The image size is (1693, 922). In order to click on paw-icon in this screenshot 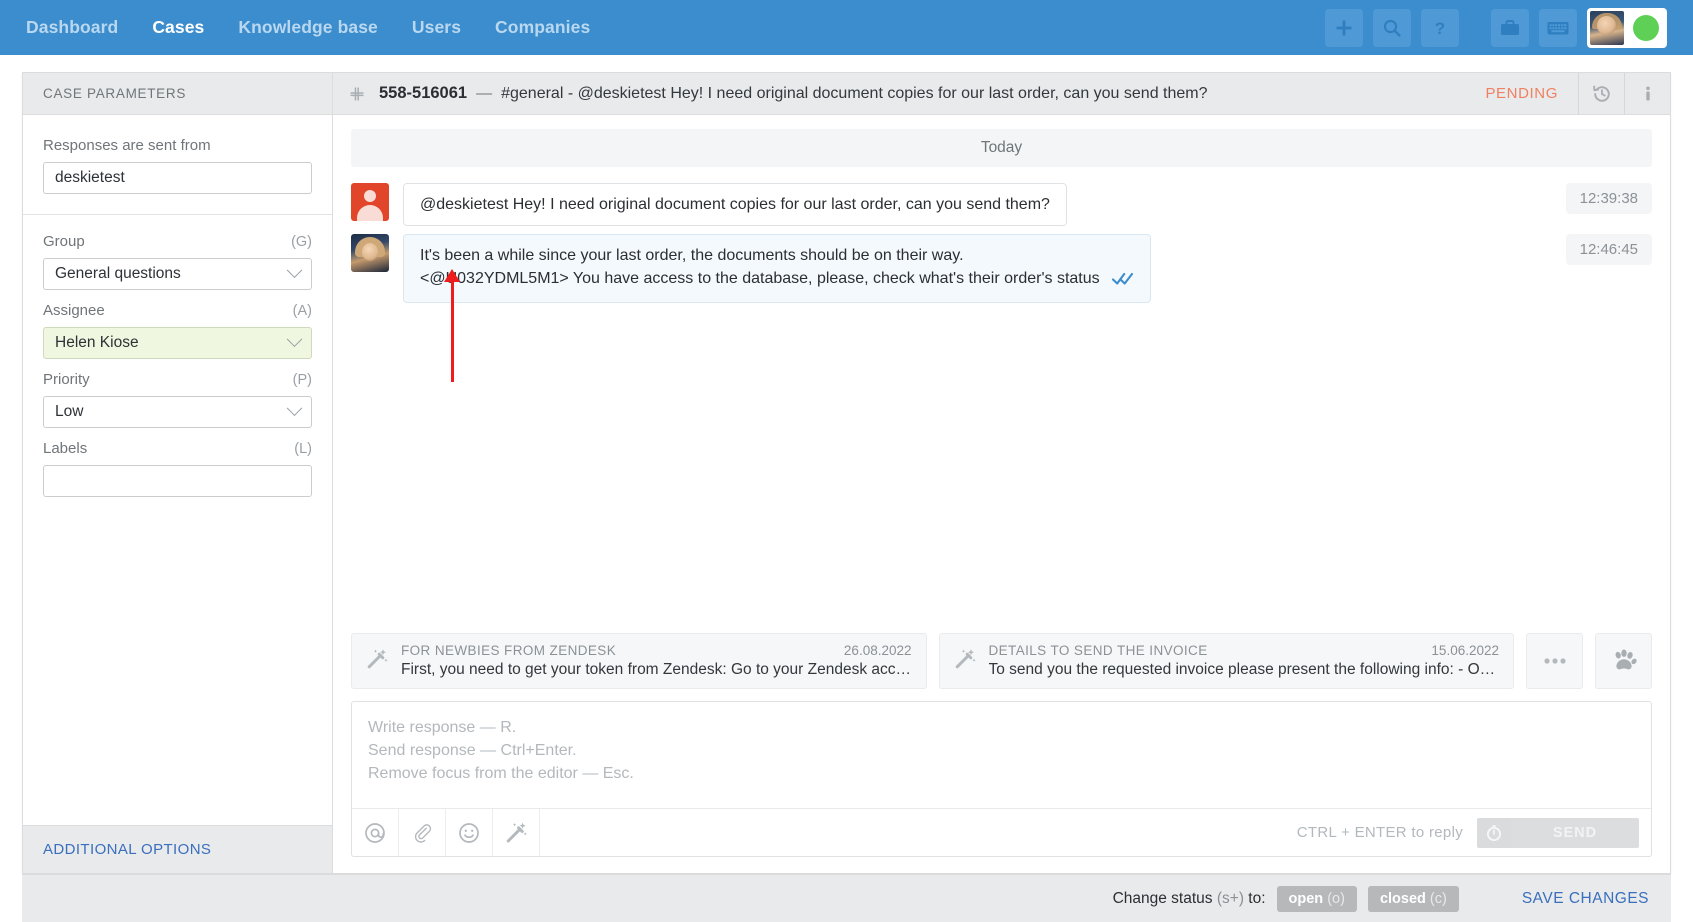, I will do `click(1626, 659)`.